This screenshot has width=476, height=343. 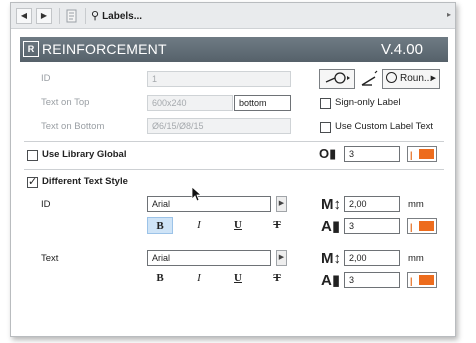 What do you see at coordinates (32, 155) in the screenshot?
I see `use-library-global-checkbox` at bounding box center [32, 155].